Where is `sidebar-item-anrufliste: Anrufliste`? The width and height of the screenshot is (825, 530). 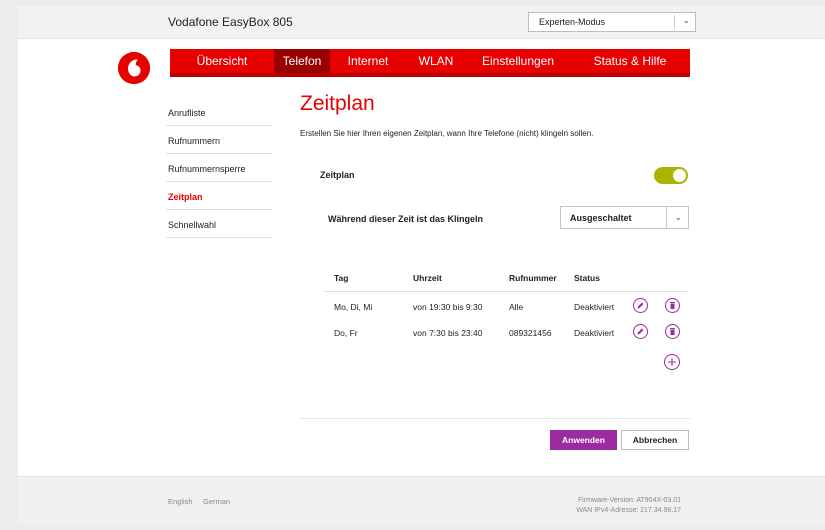 sidebar-item-anrufliste: Anrufliste is located at coordinates (219, 112).